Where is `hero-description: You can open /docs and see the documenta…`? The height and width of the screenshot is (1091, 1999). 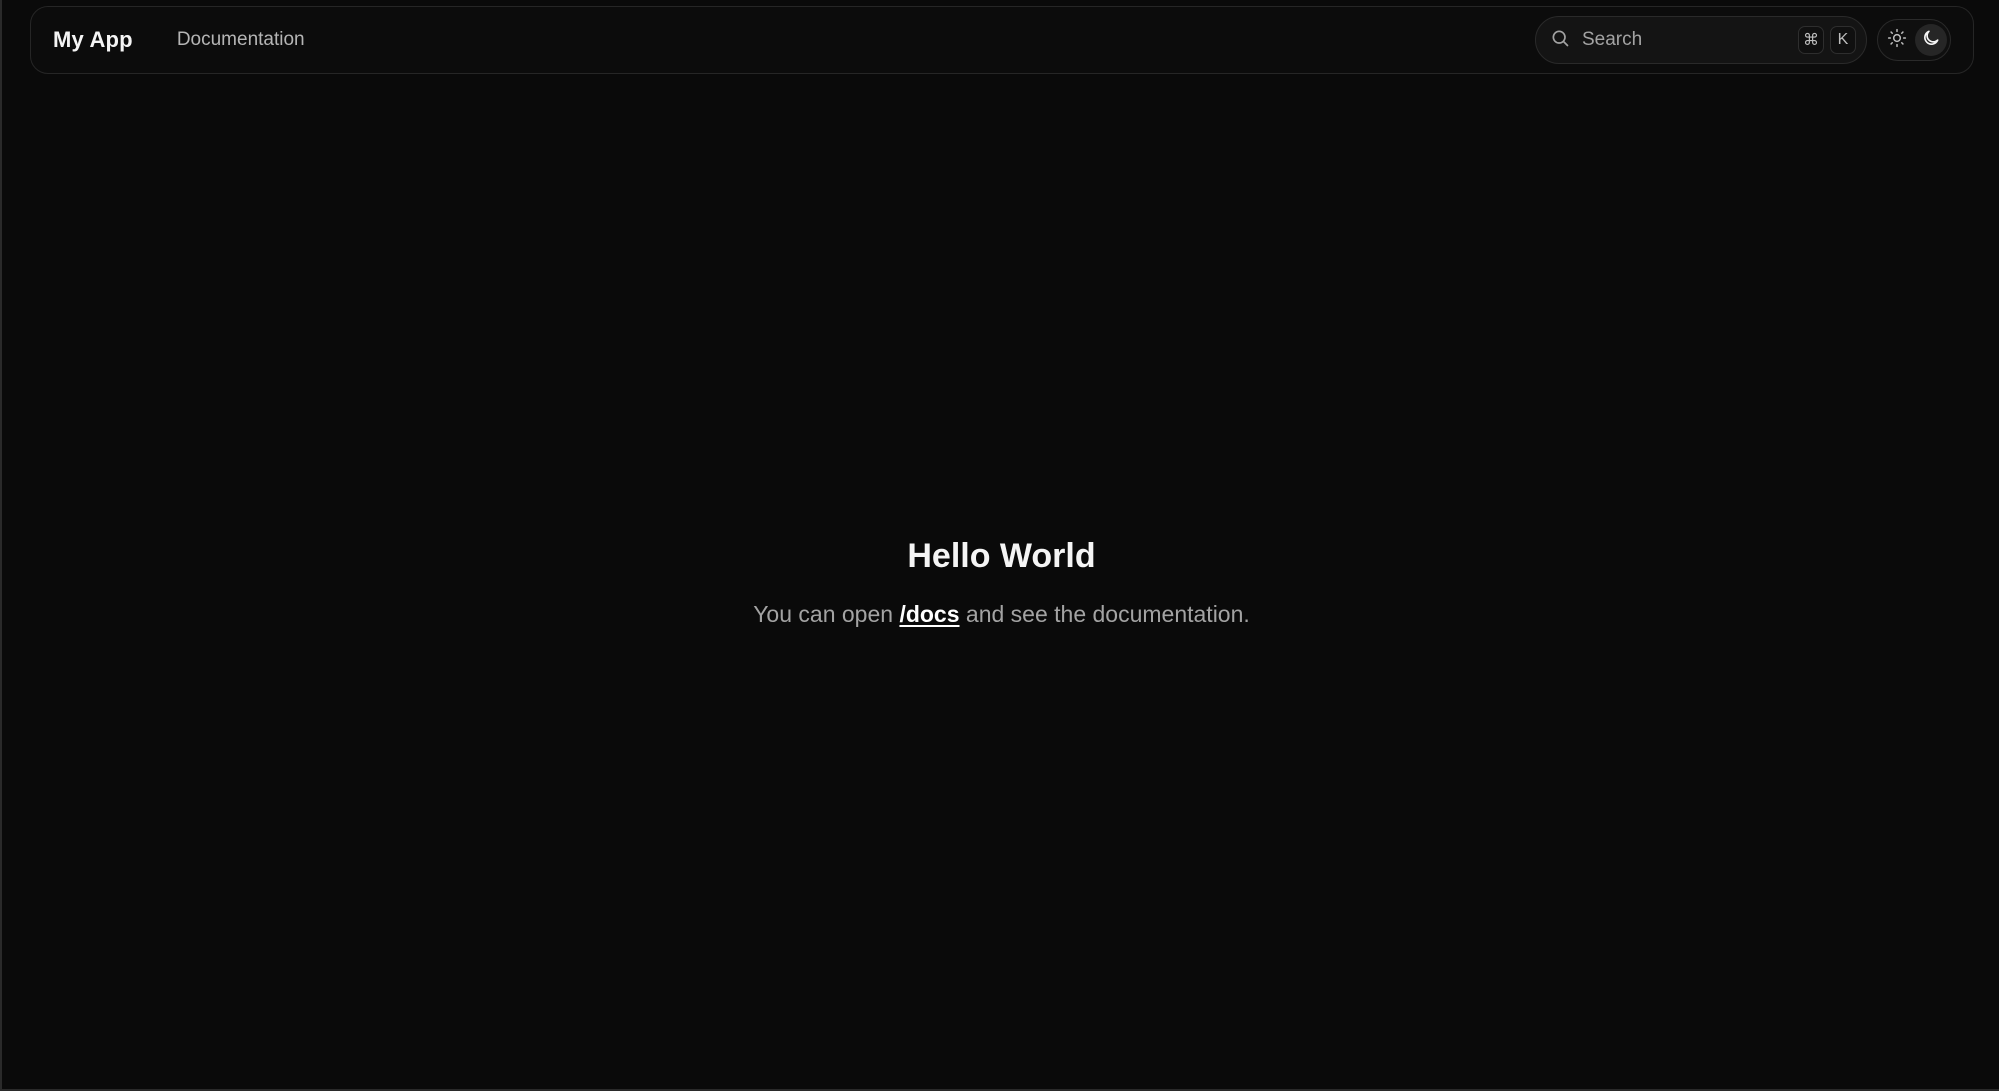
hero-description: You can open /docs and see the documenta… is located at coordinates (1000, 614).